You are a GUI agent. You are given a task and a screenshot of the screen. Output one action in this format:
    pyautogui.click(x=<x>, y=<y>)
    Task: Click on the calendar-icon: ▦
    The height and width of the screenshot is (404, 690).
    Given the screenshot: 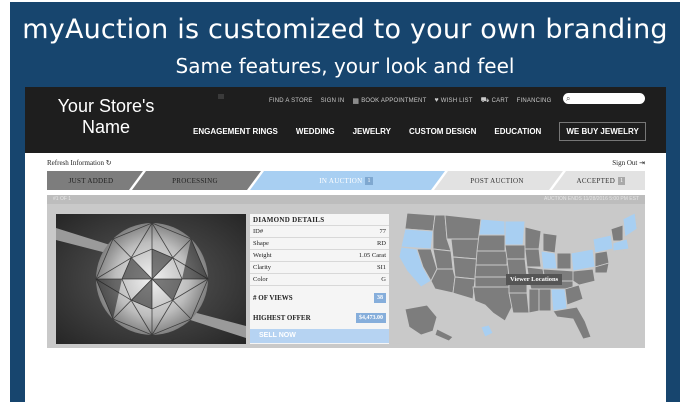 What is the action you would take?
    pyautogui.click(x=356, y=101)
    